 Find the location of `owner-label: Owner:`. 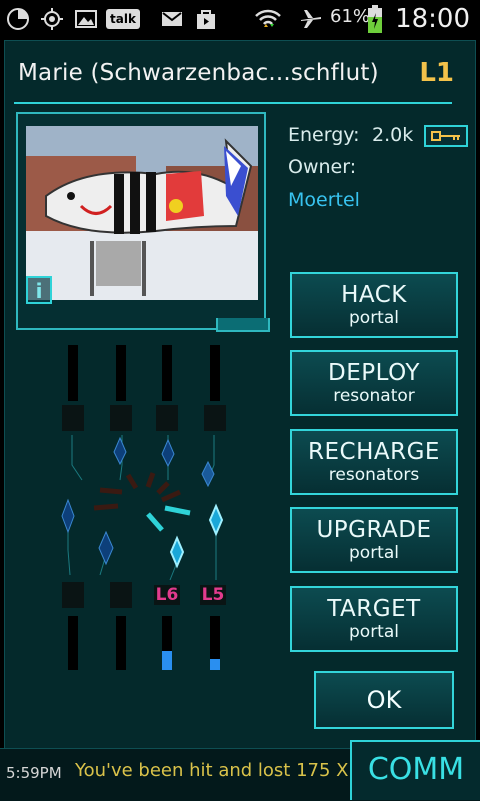

owner-label: Owner: is located at coordinates (322, 167).